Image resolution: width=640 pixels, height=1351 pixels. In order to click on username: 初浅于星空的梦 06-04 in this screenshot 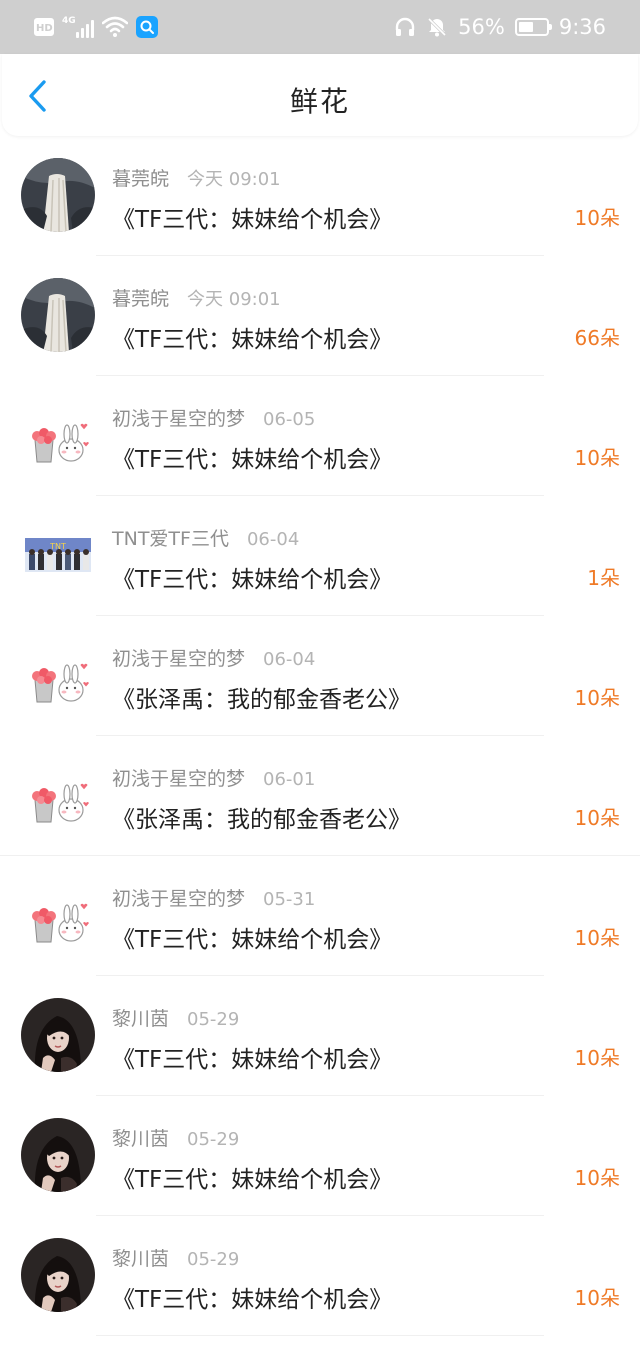, I will do `click(213, 657)`.